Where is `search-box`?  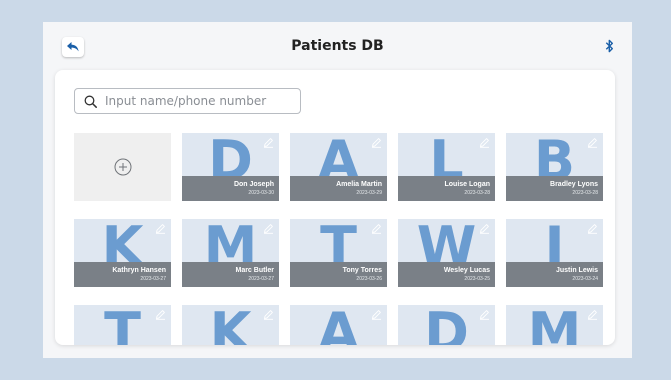
search-box is located at coordinates (187, 101).